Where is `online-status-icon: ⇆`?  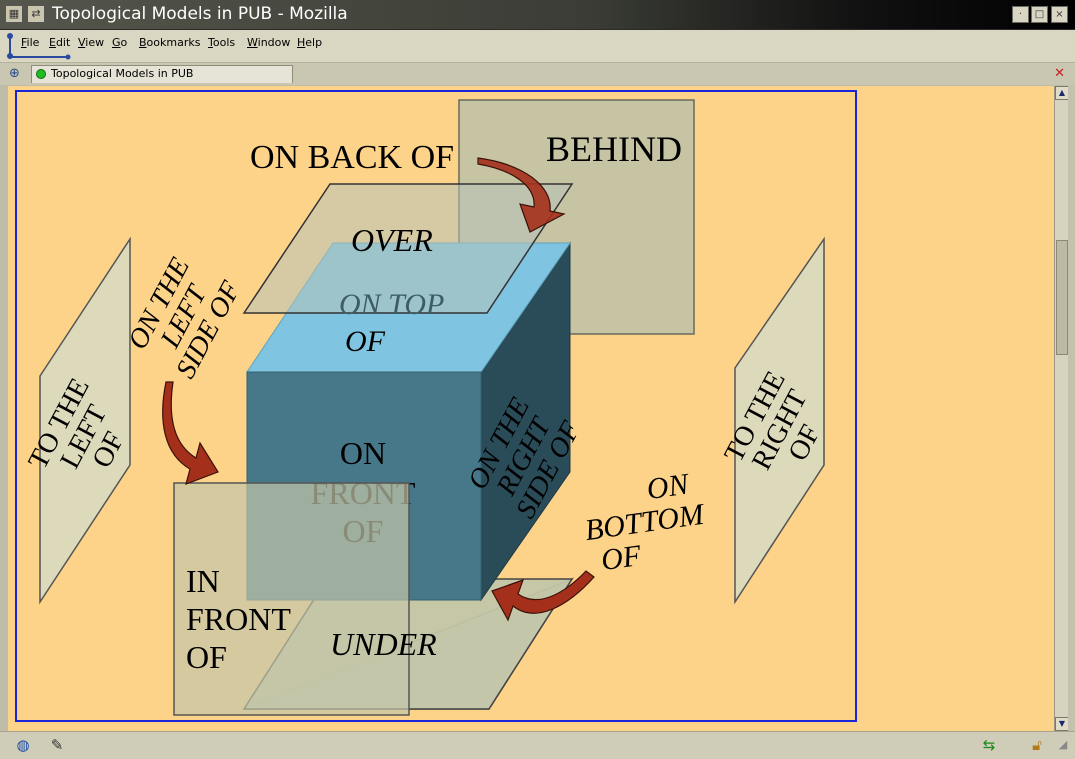
online-status-icon: ⇆ is located at coordinates (989, 745).